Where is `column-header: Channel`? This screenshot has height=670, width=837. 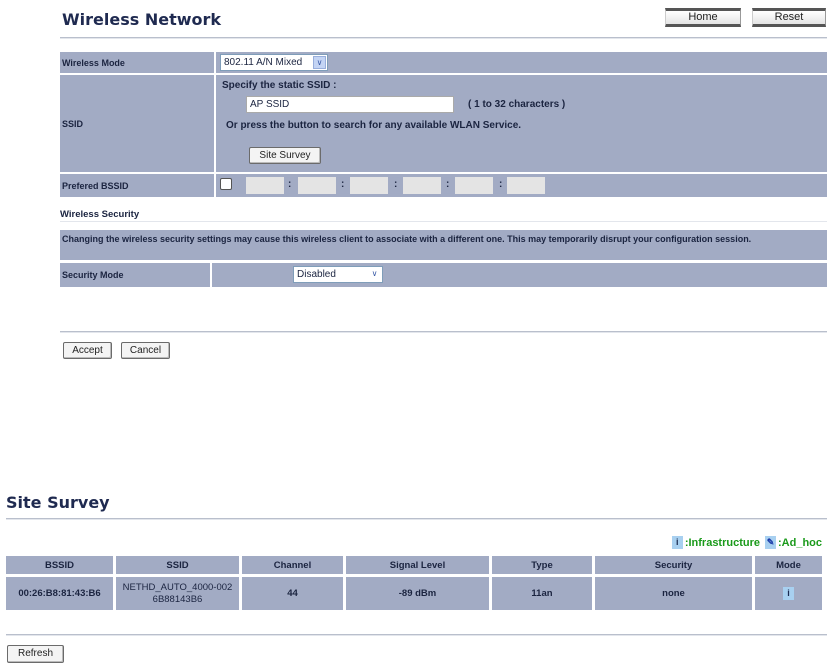 column-header: Channel is located at coordinates (292, 565).